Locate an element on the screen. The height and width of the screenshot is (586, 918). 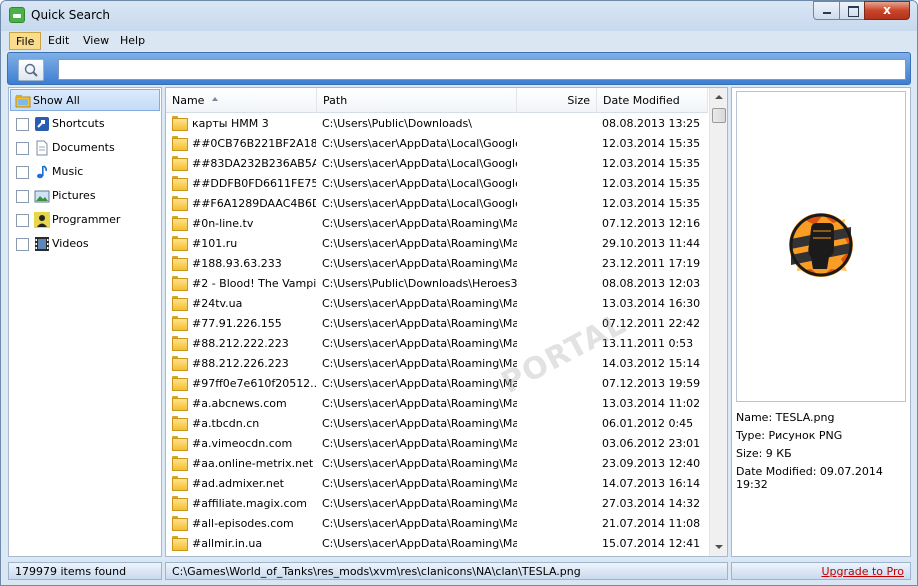
cell-name: #24tv.ua is located at coordinates (217, 303).